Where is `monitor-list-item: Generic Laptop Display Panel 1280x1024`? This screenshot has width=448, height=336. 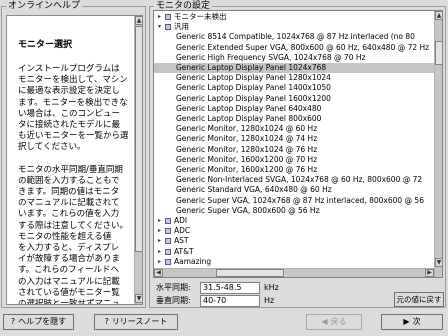 monitor-list-item: Generic Laptop Display Panel 1280x1024 is located at coordinates (294, 78).